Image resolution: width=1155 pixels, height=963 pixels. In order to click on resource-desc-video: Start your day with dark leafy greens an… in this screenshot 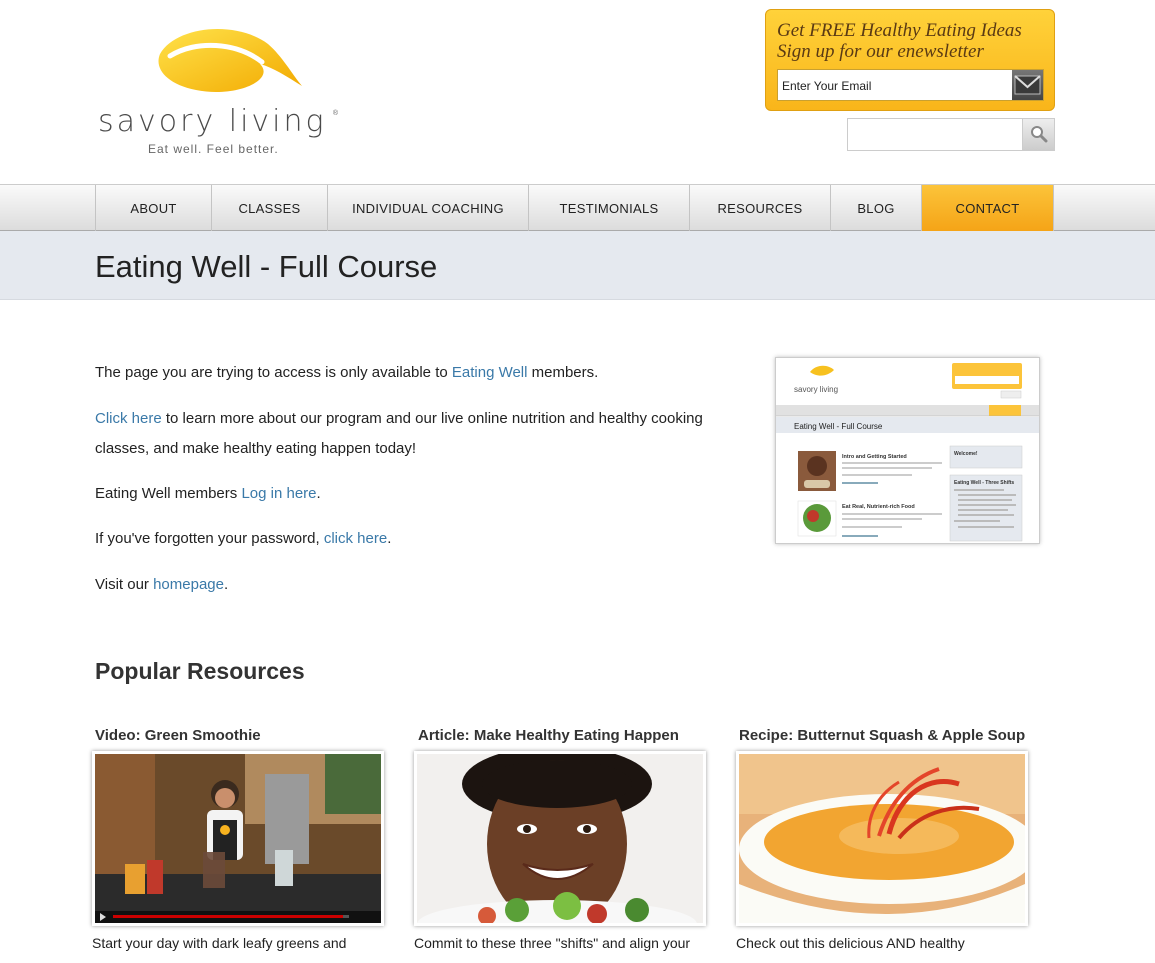, I will do `click(219, 943)`.